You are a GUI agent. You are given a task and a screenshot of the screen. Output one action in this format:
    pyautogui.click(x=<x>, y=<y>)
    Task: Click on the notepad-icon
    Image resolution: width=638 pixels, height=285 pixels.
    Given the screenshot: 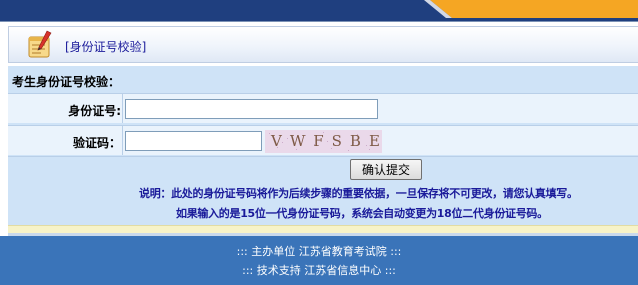 What is the action you would take?
    pyautogui.click(x=40, y=44)
    